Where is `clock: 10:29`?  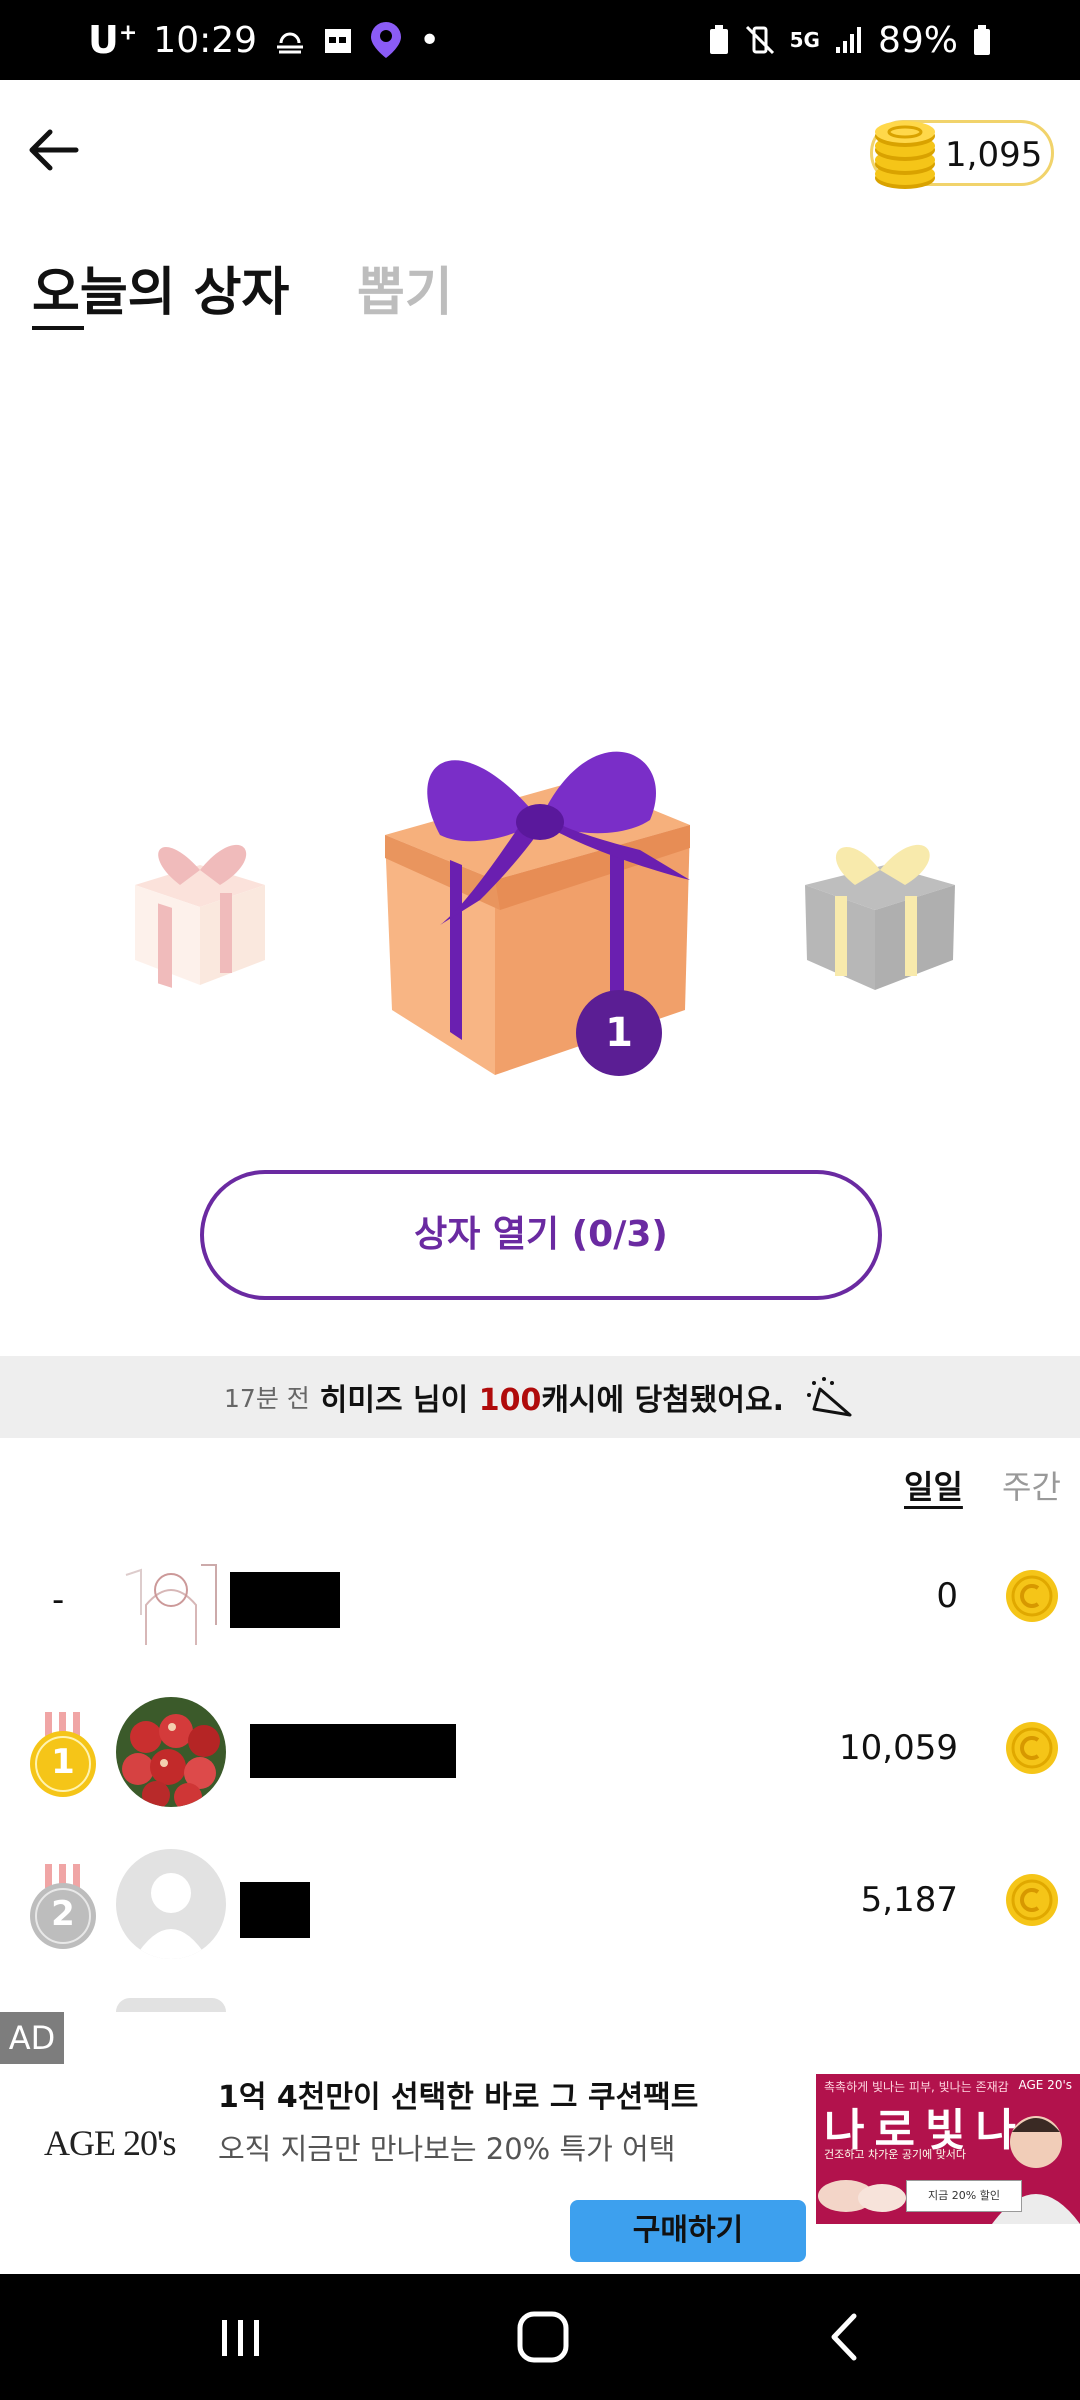
clock: 10:29 is located at coordinates (205, 40).